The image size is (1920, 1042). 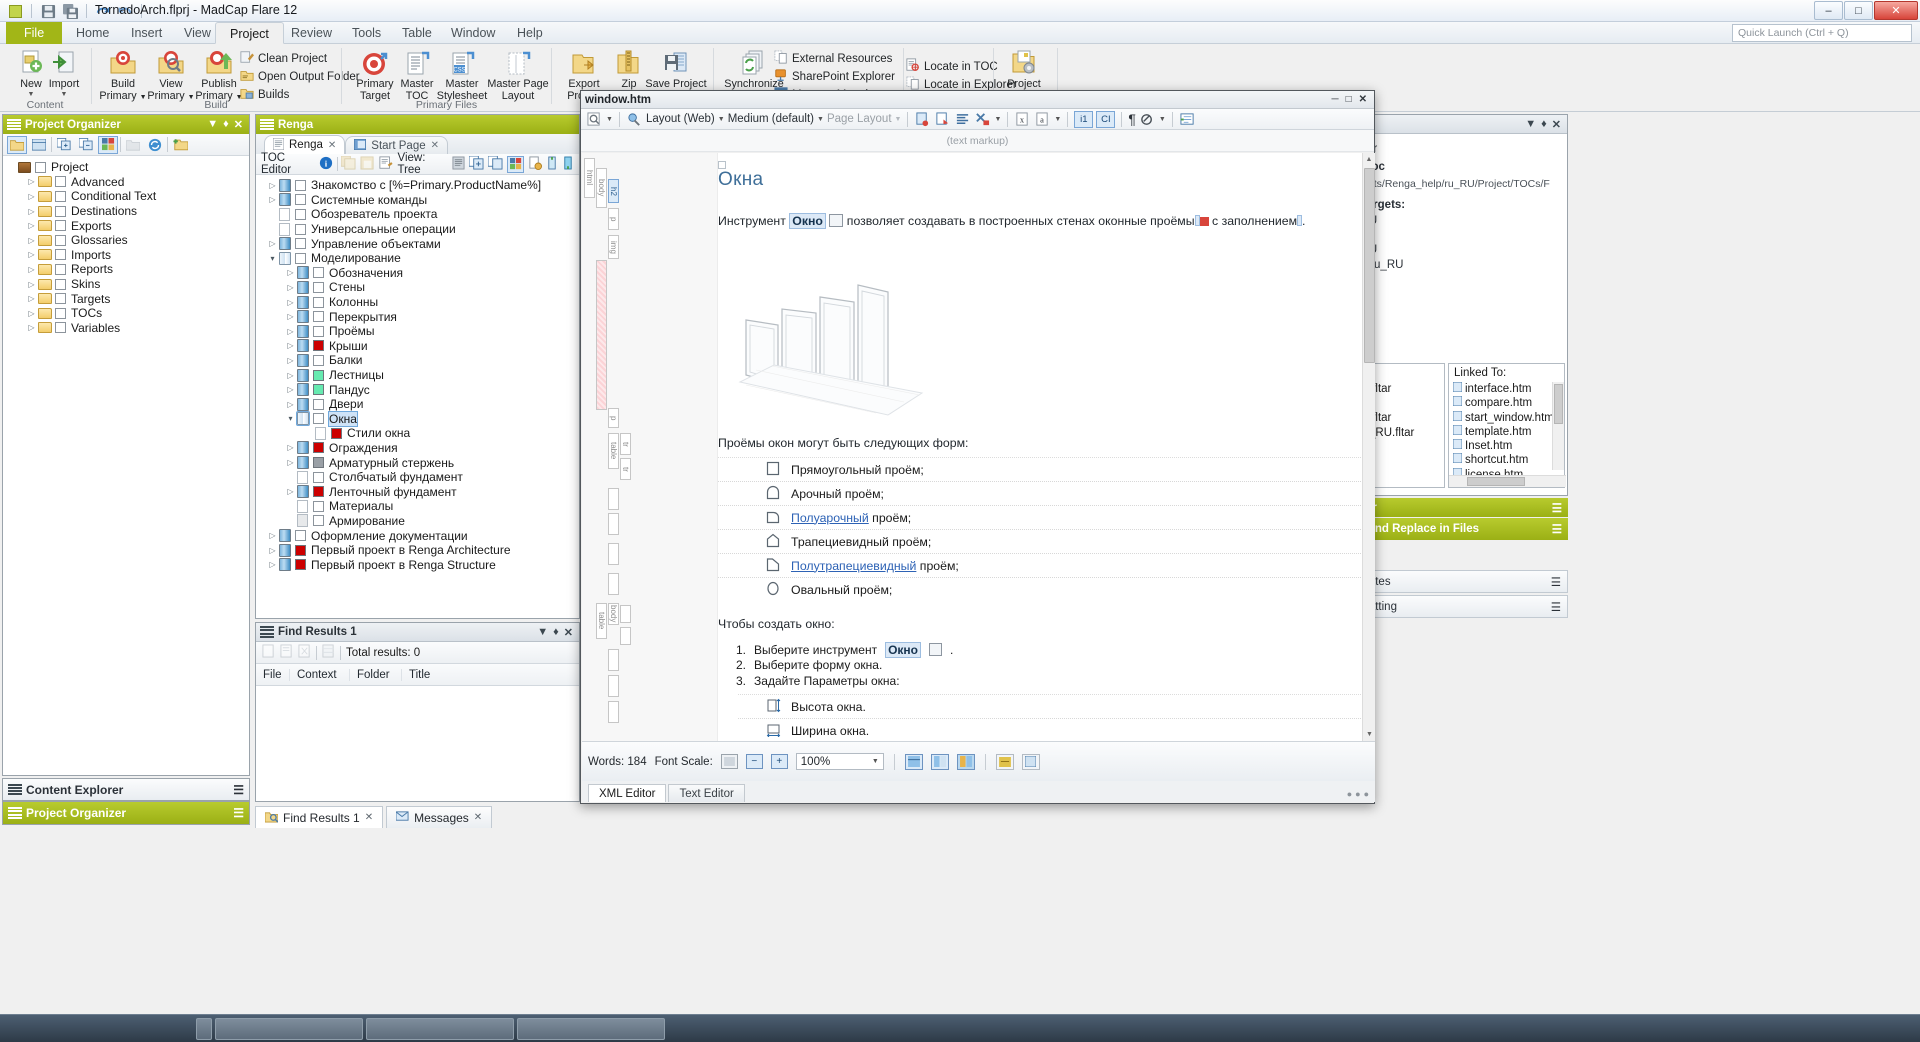 What do you see at coordinates (1368, 447) in the screenshot?
I see `editor-scrollbar: ▲ ▼` at bounding box center [1368, 447].